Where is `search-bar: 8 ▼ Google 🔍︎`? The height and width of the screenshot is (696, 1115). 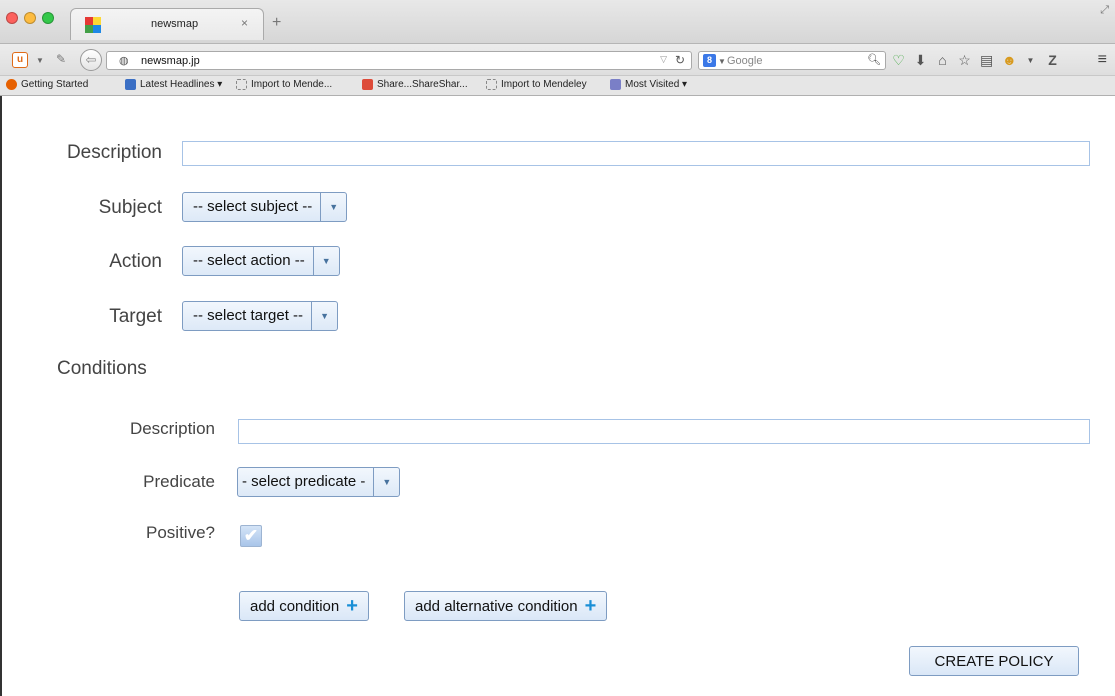 search-bar: 8 ▼ Google 🔍︎ is located at coordinates (792, 60).